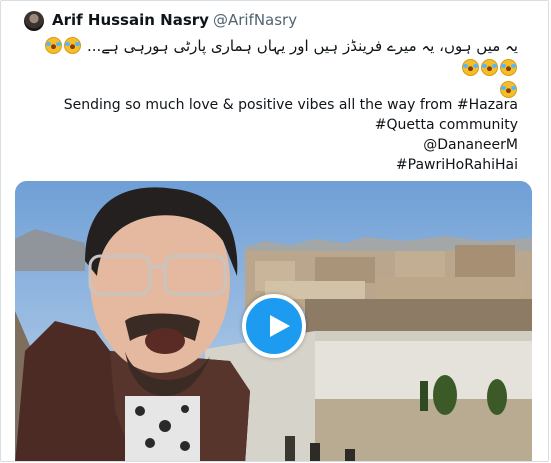 Image resolution: width=551 pixels, height=463 pixels. Describe the element at coordinates (255, 20) in the screenshot. I see `author-handle: @ArifNasry` at that location.